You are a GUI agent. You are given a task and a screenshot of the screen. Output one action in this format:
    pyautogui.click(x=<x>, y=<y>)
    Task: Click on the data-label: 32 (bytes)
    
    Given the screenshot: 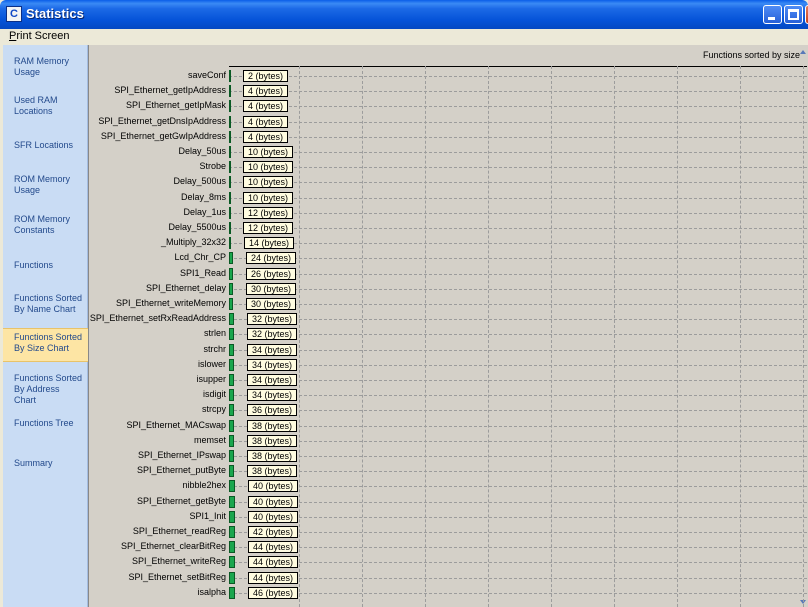 What is the action you would take?
    pyautogui.click(x=272, y=319)
    